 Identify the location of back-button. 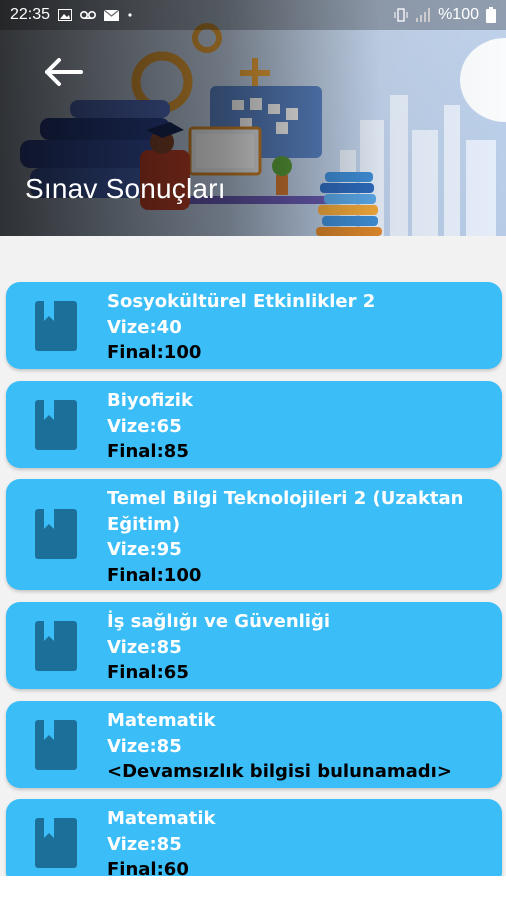
(63, 72).